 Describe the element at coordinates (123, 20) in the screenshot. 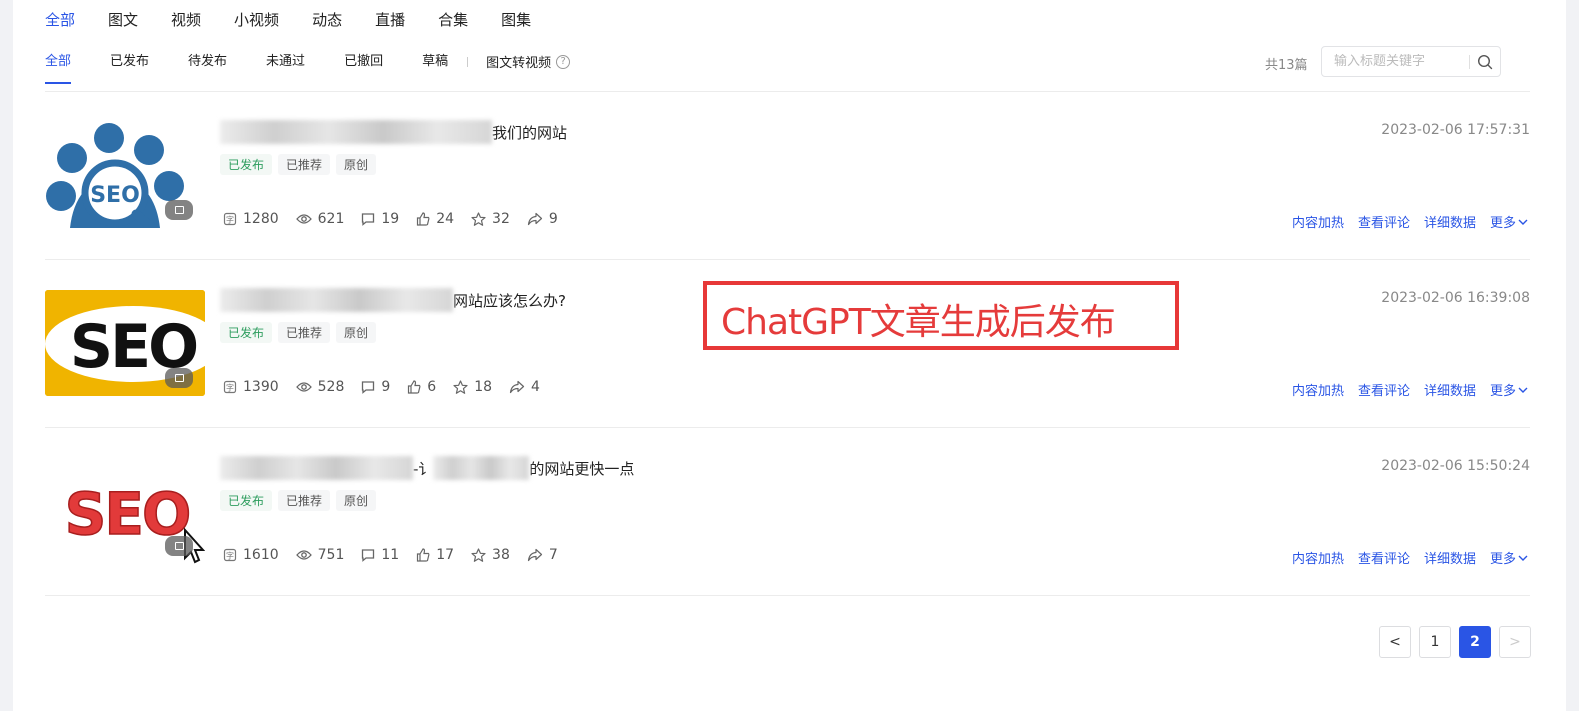

I see `tab-article: 图文` at that location.